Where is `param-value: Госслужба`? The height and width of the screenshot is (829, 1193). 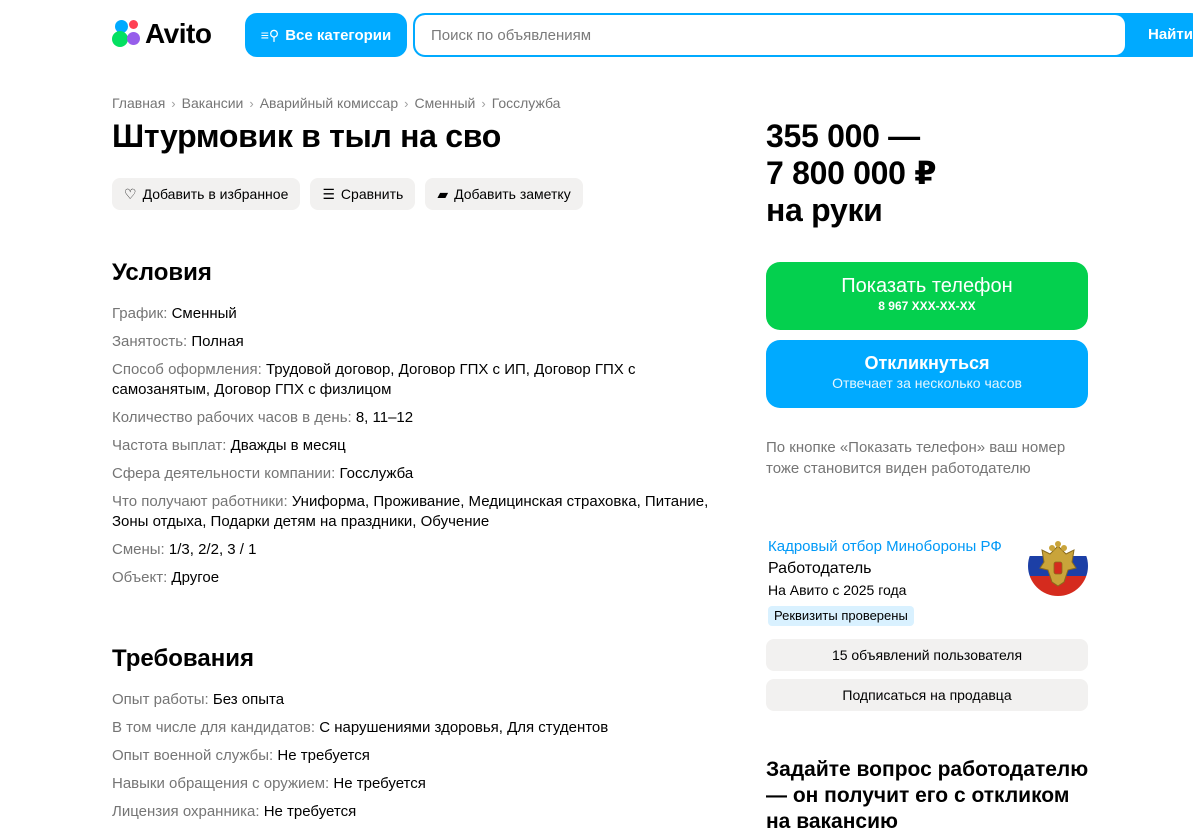
param-value: Госслужба is located at coordinates (376, 473).